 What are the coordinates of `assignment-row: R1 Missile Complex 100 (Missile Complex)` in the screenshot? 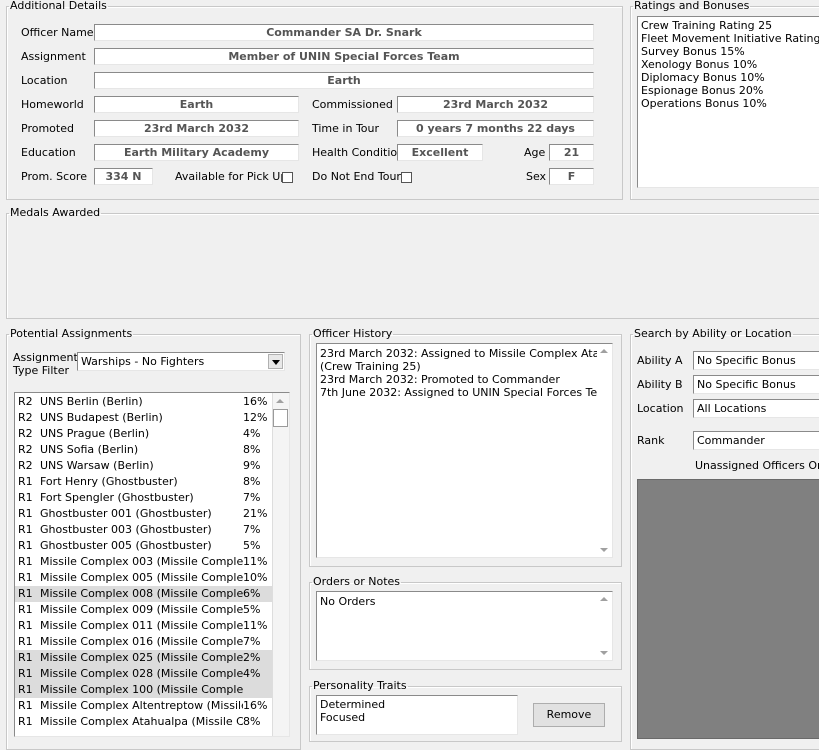 It's located at (144, 690).